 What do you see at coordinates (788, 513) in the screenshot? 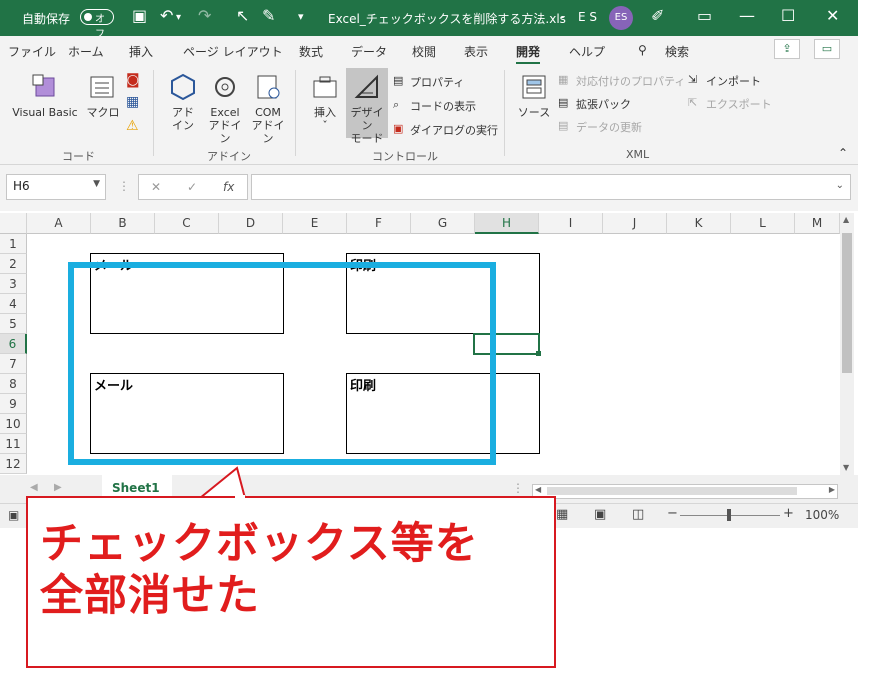
I see `zoom-in-icon: +` at bounding box center [788, 513].